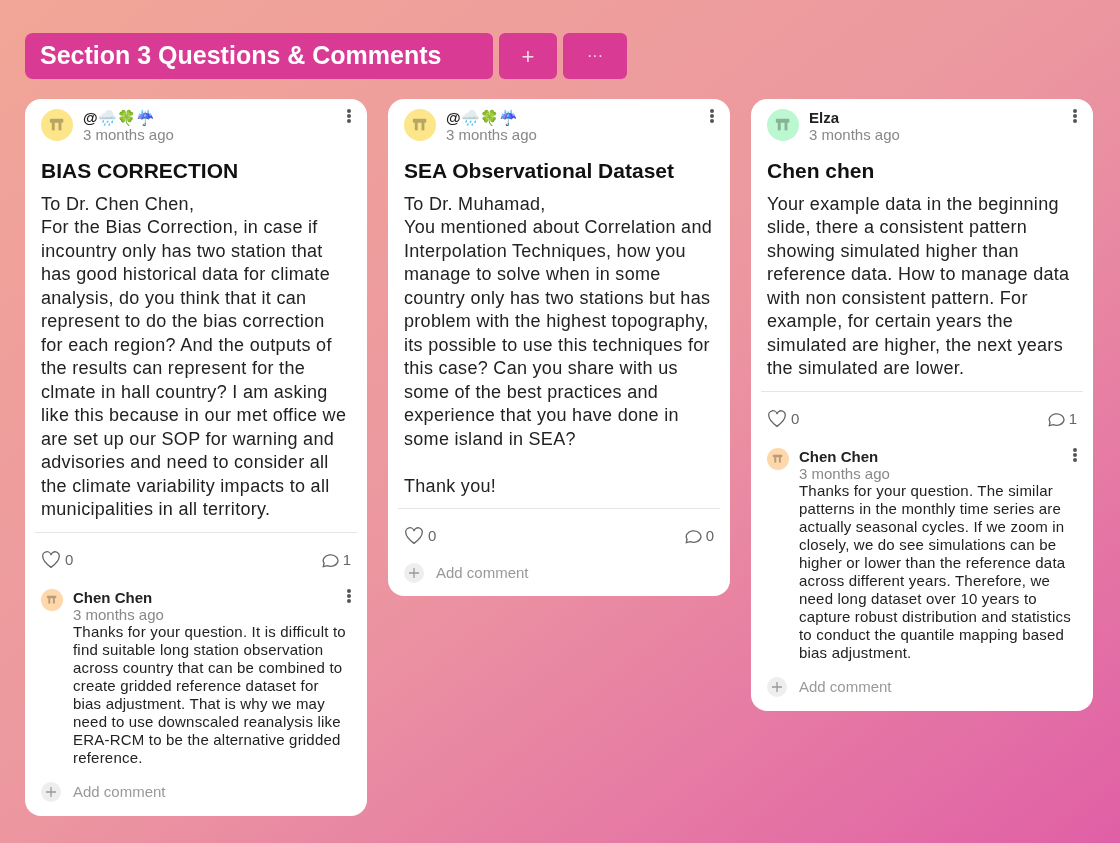  Describe the element at coordinates (935, 572) in the screenshot. I see `comment-text: Thanks for your question. The similar patterns in the monthly time series are actually seasonal cycles. If we zoom in closely, we do see simulations can be higher or lower than the reference data across different years. Therefore, we need long dataset over 10 years to capture robust distribution and statistics to conduct the quantile mapping based bias adjustment.` at that location.